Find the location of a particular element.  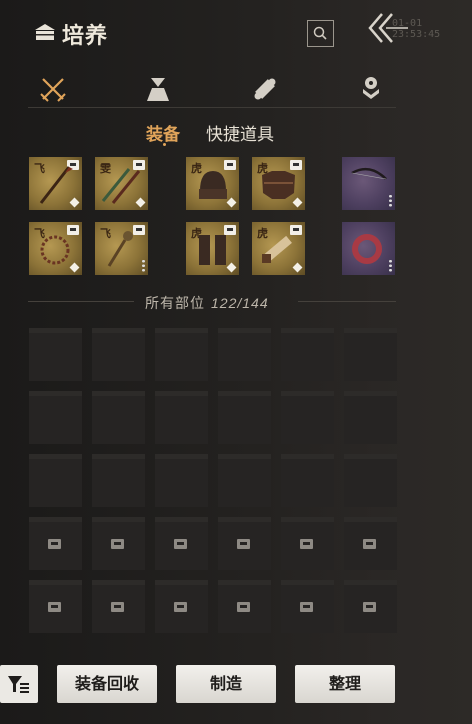

tab-badge is located at coordinates (371, 89).